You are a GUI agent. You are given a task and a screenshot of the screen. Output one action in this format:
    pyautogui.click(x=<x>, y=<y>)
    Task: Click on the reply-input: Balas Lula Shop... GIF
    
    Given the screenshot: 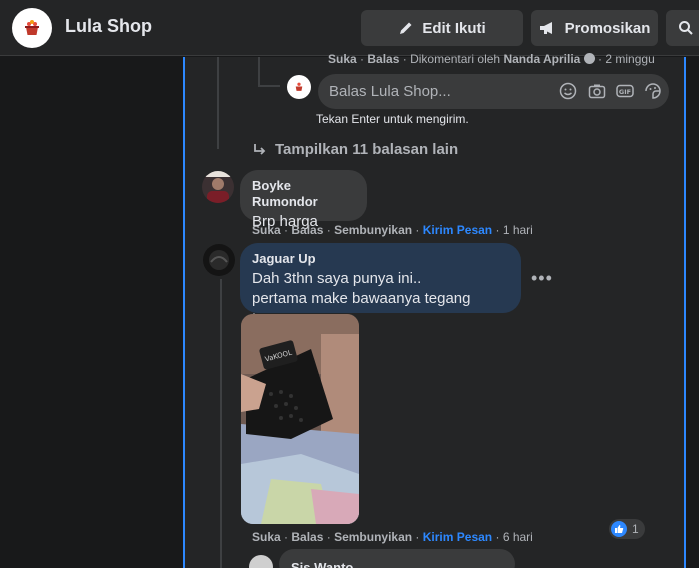 What is the action you would take?
    pyautogui.click(x=493, y=91)
    